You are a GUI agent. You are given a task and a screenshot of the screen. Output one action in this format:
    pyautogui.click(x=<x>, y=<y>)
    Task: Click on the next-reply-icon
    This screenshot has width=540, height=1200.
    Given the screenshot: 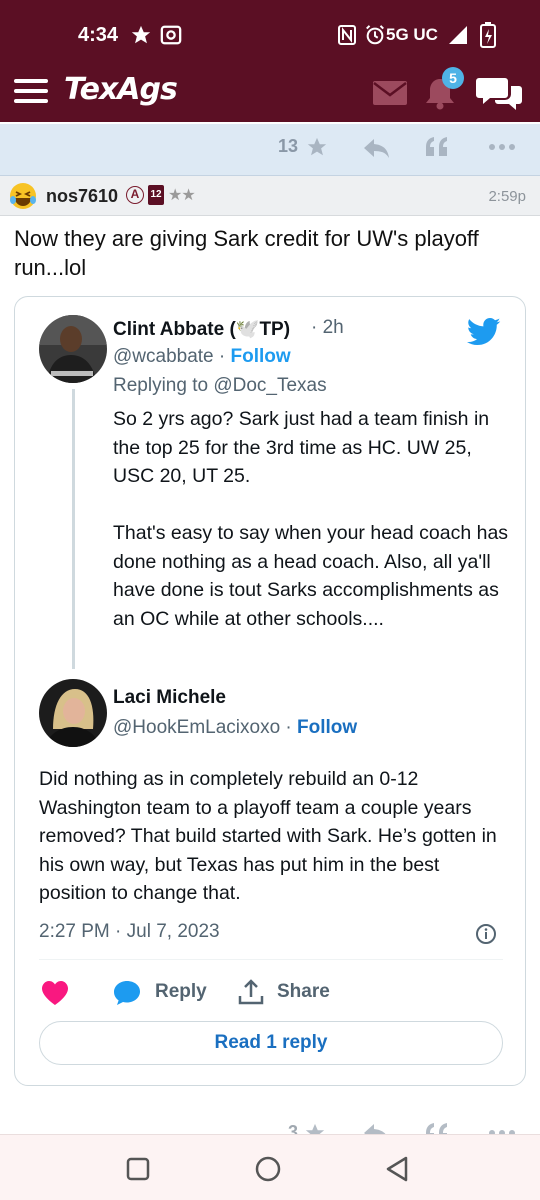 What is the action you would take?
    pyautogui.click(x=376, y=1128)
    